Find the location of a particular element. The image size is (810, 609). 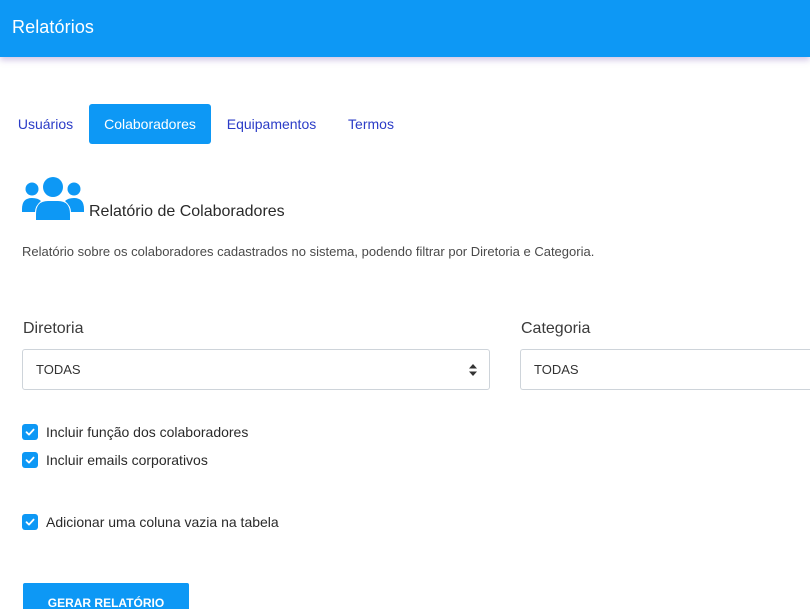

diretoria-select: TODAS is located at coordinates (256, 369).